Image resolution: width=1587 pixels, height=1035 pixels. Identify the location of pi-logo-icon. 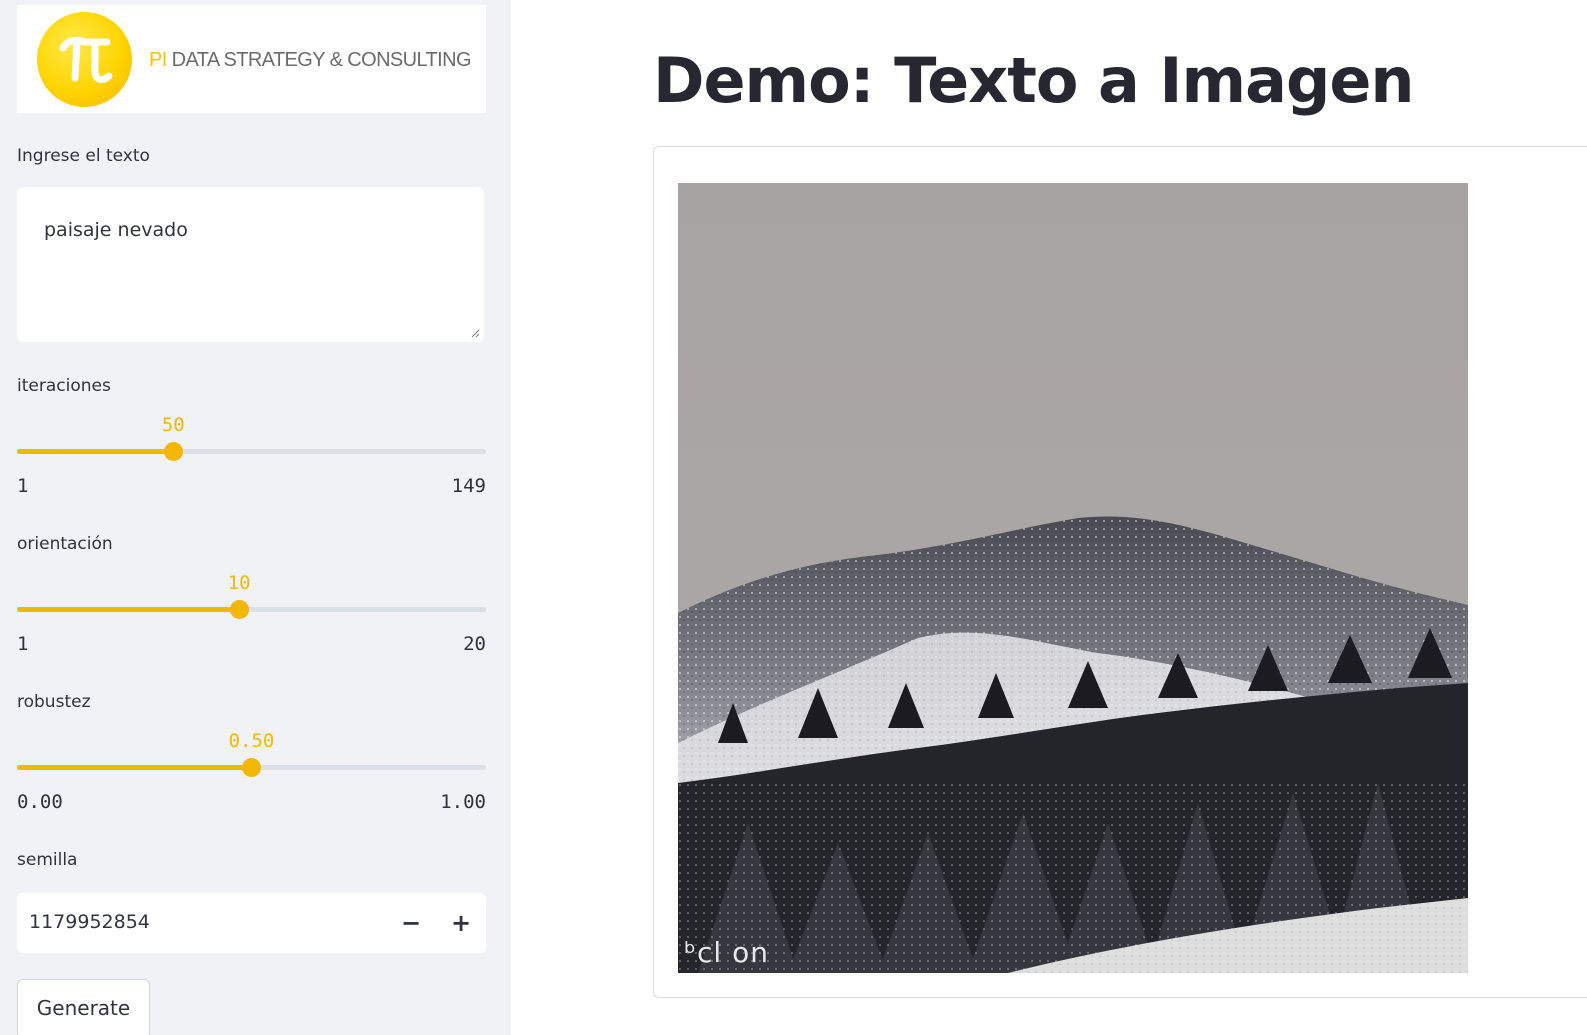
(84, 59).